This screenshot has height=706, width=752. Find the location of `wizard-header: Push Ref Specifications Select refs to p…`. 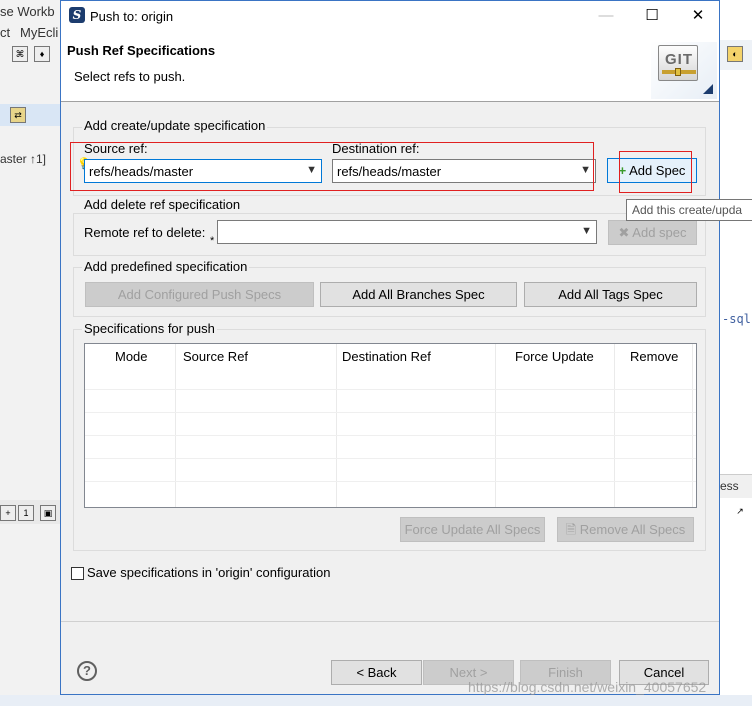

wizard-header: Push Ref Specifications Select refs to p… is located at coordinates (390, 67).